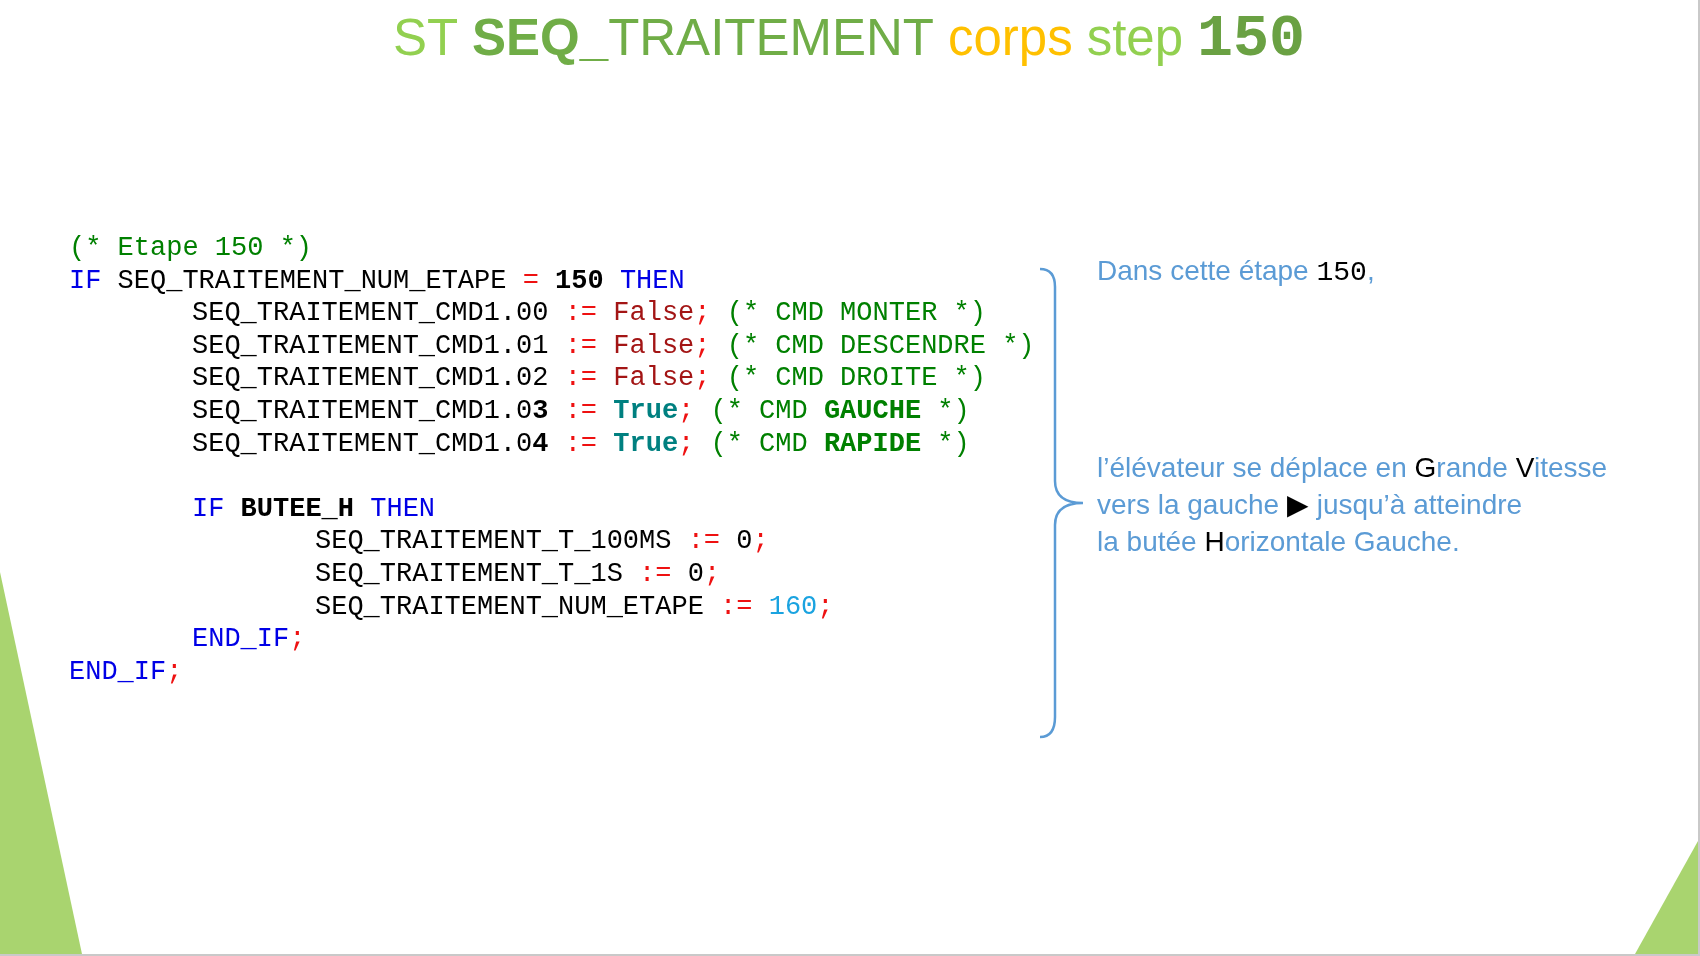 This screenshot has height=956, width=1700. I want to click on slide-title: ST SEQ_TRAITEMENT corps step 150, so click(849, 38).